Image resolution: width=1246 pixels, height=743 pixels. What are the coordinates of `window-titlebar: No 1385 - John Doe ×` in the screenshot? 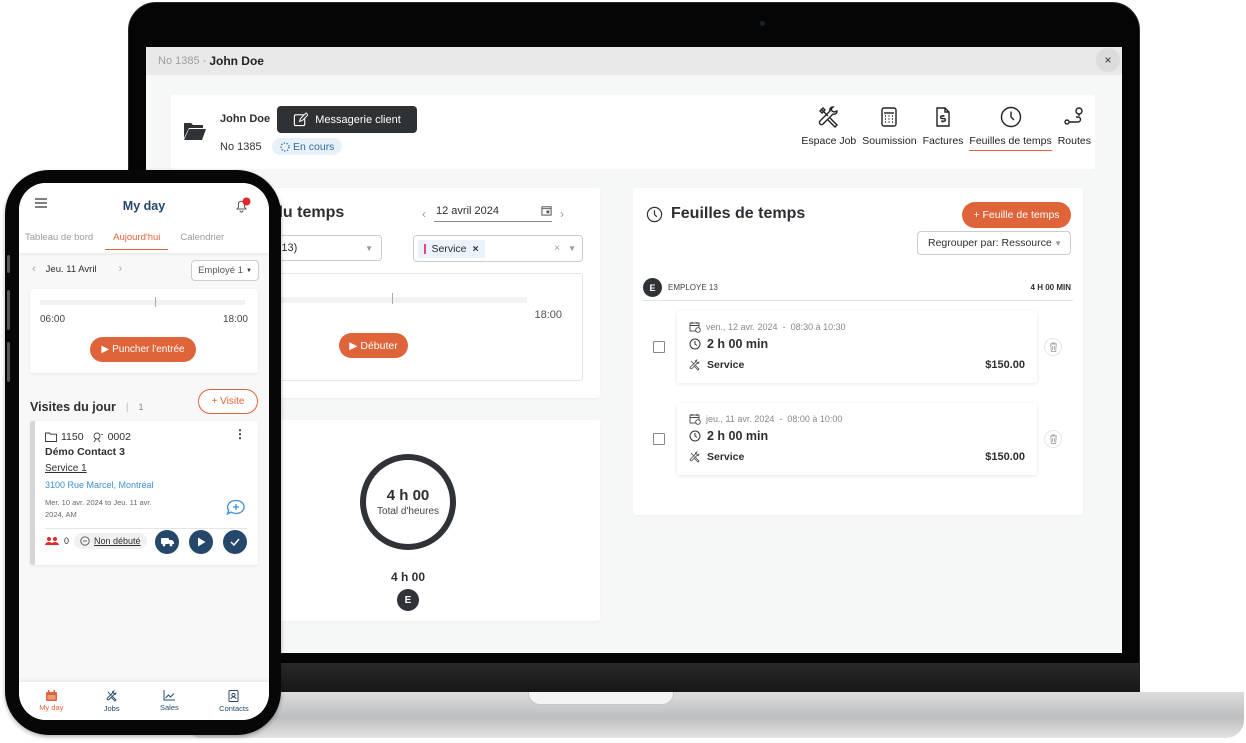 It's located at (634, 61).